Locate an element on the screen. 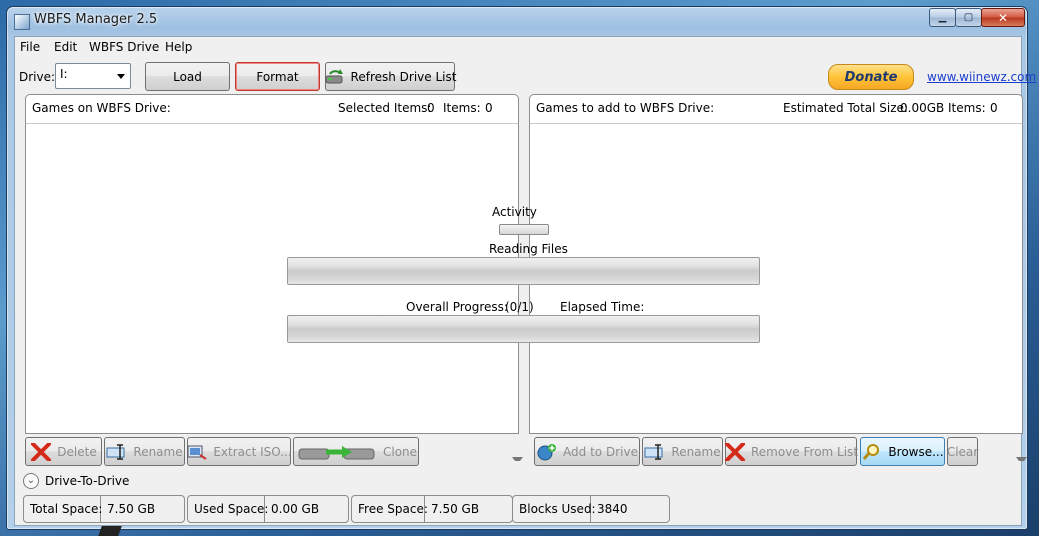 The width and height of the screenshot is (1039, 536). maximize-button: ▢ is located at coordinates (968, 17).